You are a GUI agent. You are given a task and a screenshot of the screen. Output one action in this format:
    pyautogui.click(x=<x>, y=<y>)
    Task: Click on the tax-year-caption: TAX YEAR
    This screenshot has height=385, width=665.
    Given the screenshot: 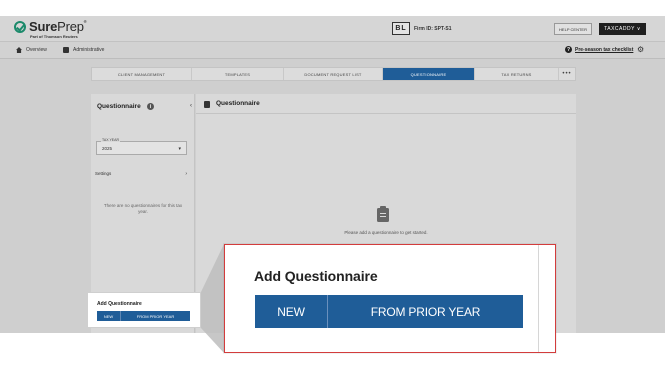 What is the action you would take?
    pyautogui.click(x=110, y=140)
    